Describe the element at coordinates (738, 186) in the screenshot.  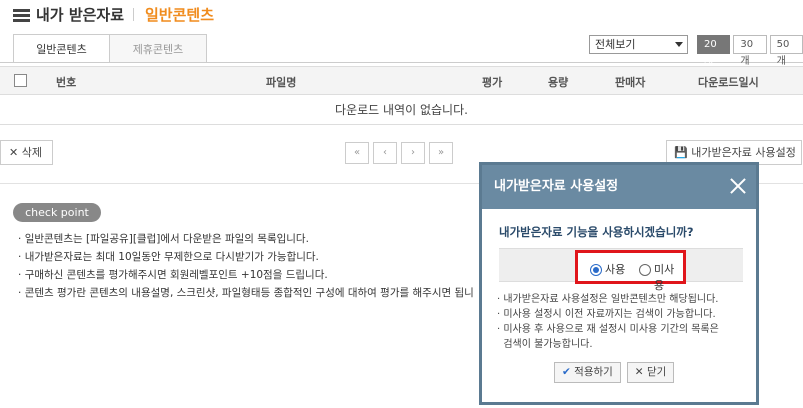
I see `close-icon` at that location.